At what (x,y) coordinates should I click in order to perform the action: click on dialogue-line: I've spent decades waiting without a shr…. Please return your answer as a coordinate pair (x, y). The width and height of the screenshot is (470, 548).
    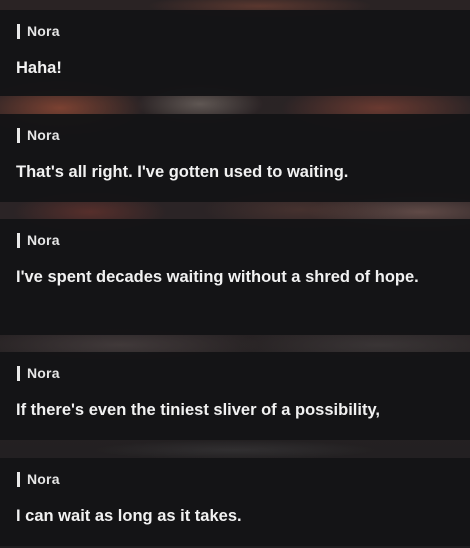
    Looking at the image, I should click on (217, 277).